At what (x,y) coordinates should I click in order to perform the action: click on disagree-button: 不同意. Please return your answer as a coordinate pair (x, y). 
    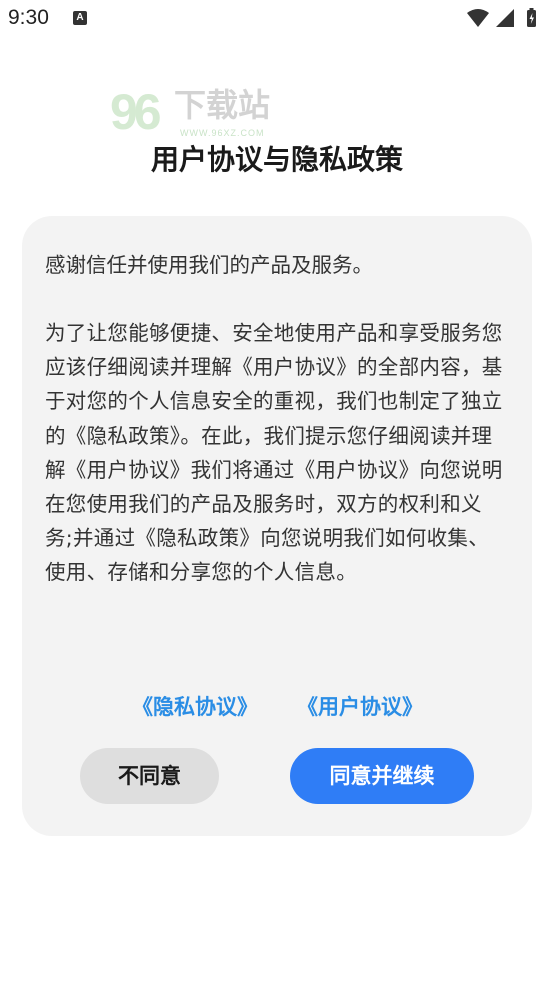
    Looking at the image, I should click on (149, 776).